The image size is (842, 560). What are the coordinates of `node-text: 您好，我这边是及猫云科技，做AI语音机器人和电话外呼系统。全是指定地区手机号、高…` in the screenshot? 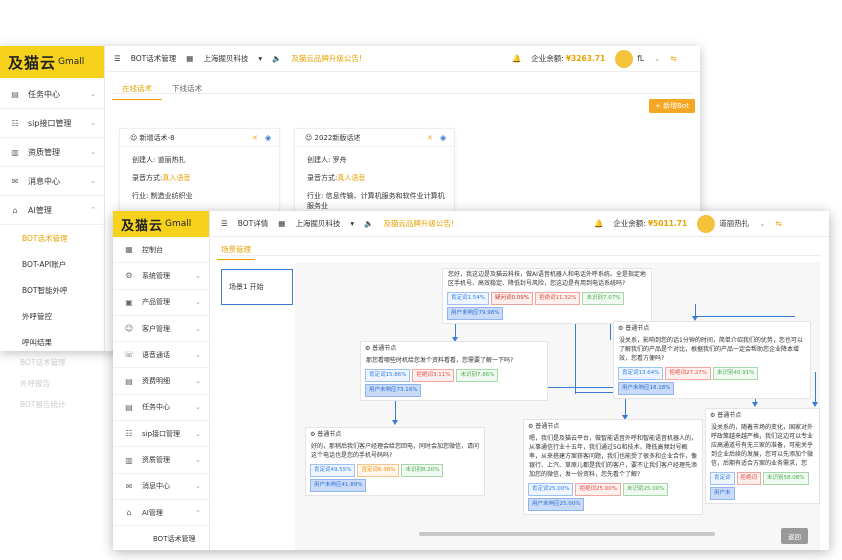 It's located at (547, 279).